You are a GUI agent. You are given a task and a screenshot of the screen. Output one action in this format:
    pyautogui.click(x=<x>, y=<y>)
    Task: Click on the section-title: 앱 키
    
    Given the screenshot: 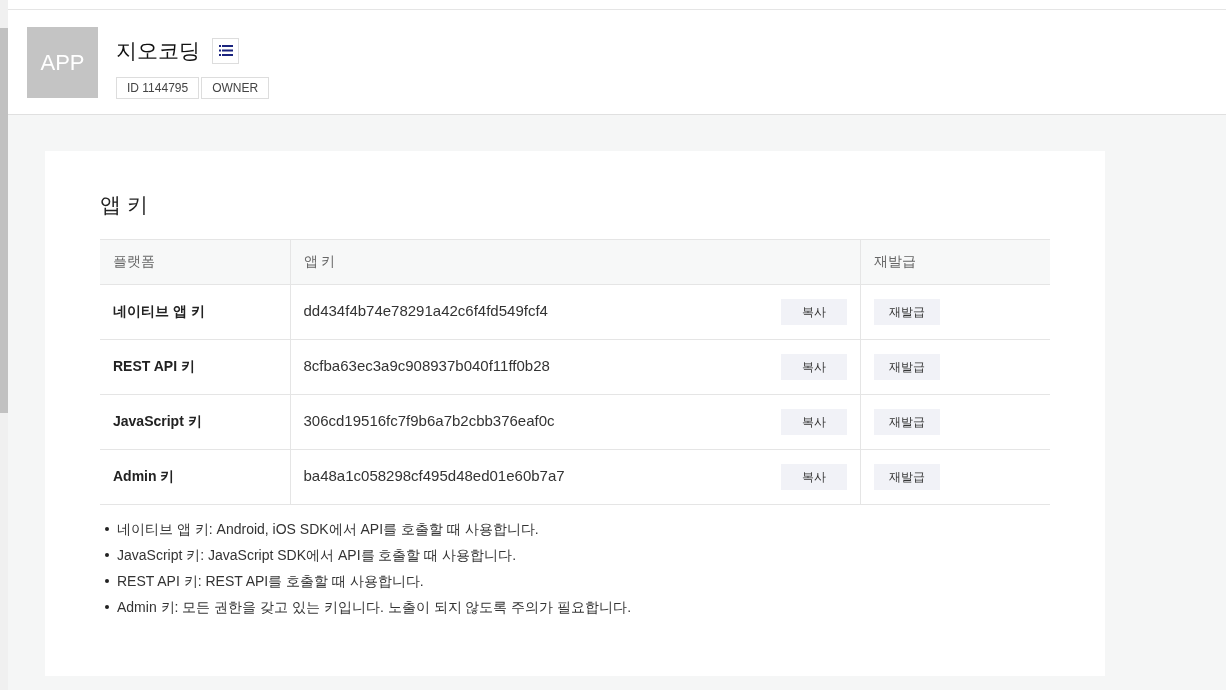 What is the action you would take?
    pyautogui.click(x=124, y=205)
    